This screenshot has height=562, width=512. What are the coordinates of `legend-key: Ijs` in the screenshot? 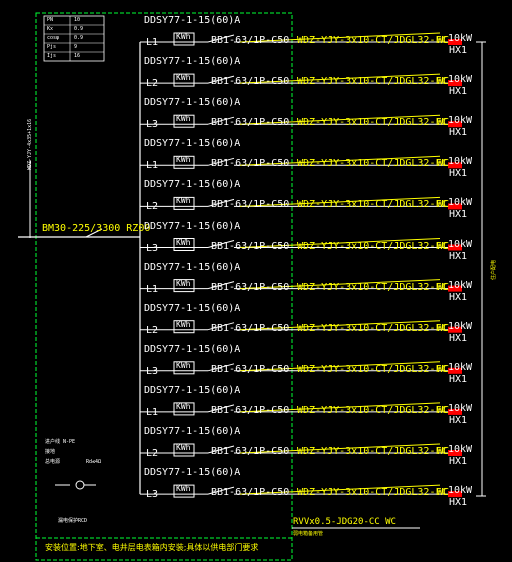 It's located at (52, 56).